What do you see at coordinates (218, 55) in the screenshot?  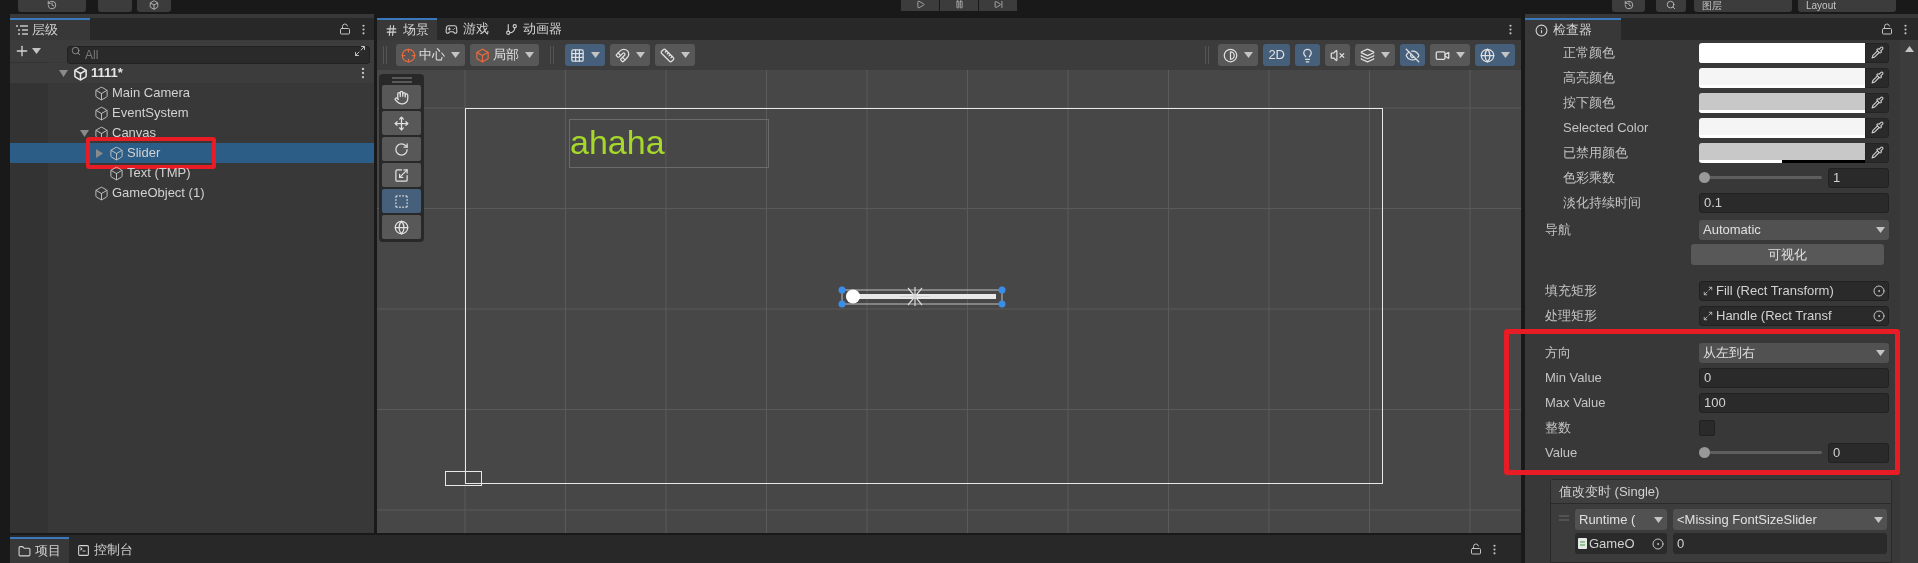 I see `search-field: All` at bounding box center [218, 55].